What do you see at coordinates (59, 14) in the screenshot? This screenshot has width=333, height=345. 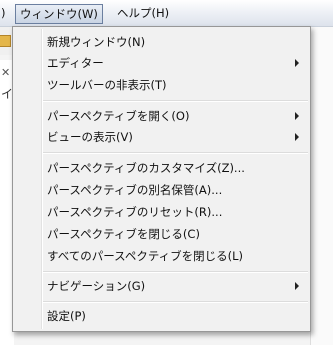 I see `menubar-item-window: ウィンドウ(W)` at bounding box center [59, 14].